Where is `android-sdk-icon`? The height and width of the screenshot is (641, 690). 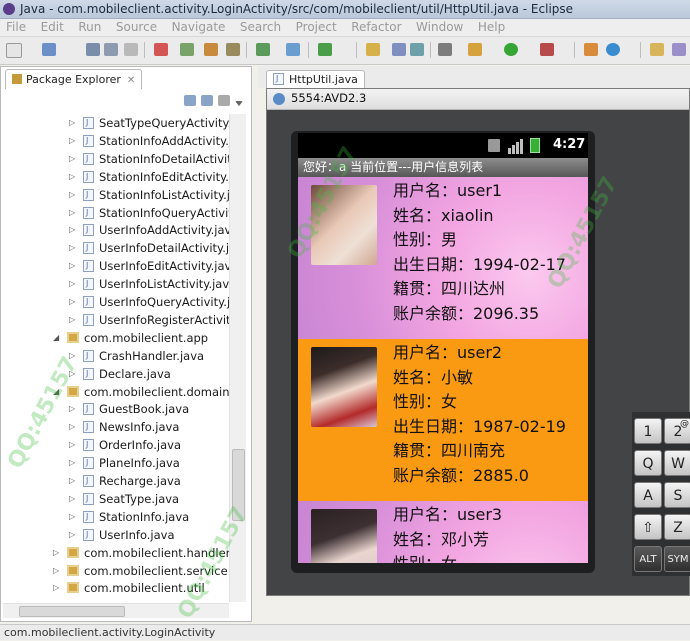 android-sdk-icon is located at coordinates (187, 49).